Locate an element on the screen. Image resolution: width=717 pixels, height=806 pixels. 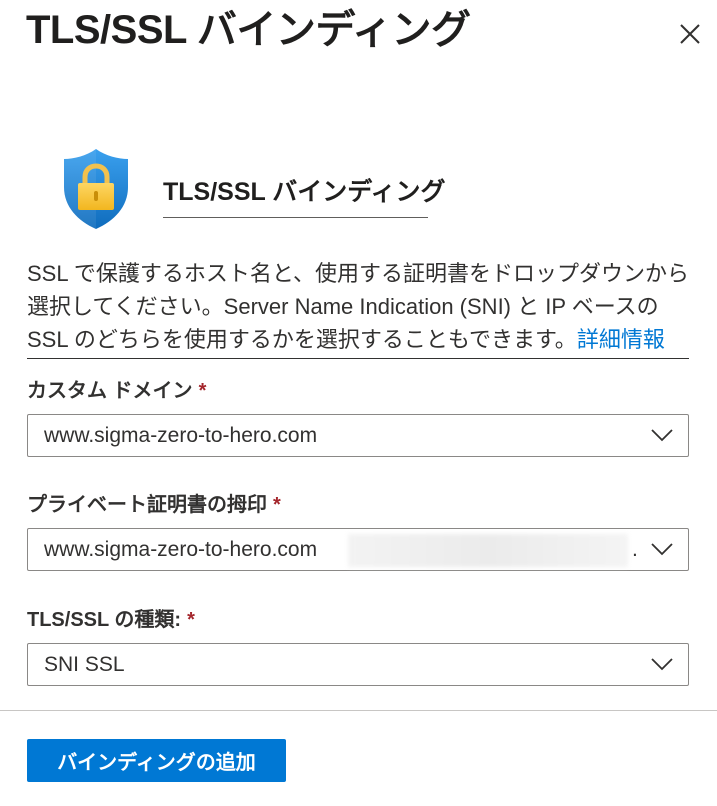
cert-thumbprint-label: プライベート証明書の拇印 * is located at coordinates (154, 505).